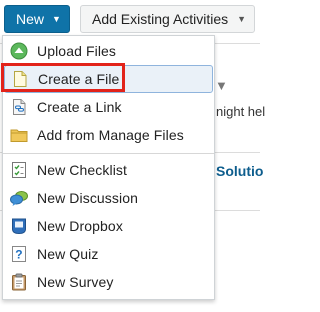 The height and width of the screenshot is (312, 320). I want to click on menu-item-create-a-link: Create a Link, so click(108, 107).